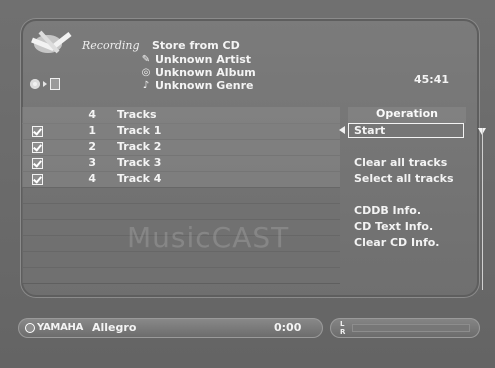 Image resolution: width=495 pixels, height=368 pixels. I want to click on brand-logo: YAMAHA, so click(54, 327).